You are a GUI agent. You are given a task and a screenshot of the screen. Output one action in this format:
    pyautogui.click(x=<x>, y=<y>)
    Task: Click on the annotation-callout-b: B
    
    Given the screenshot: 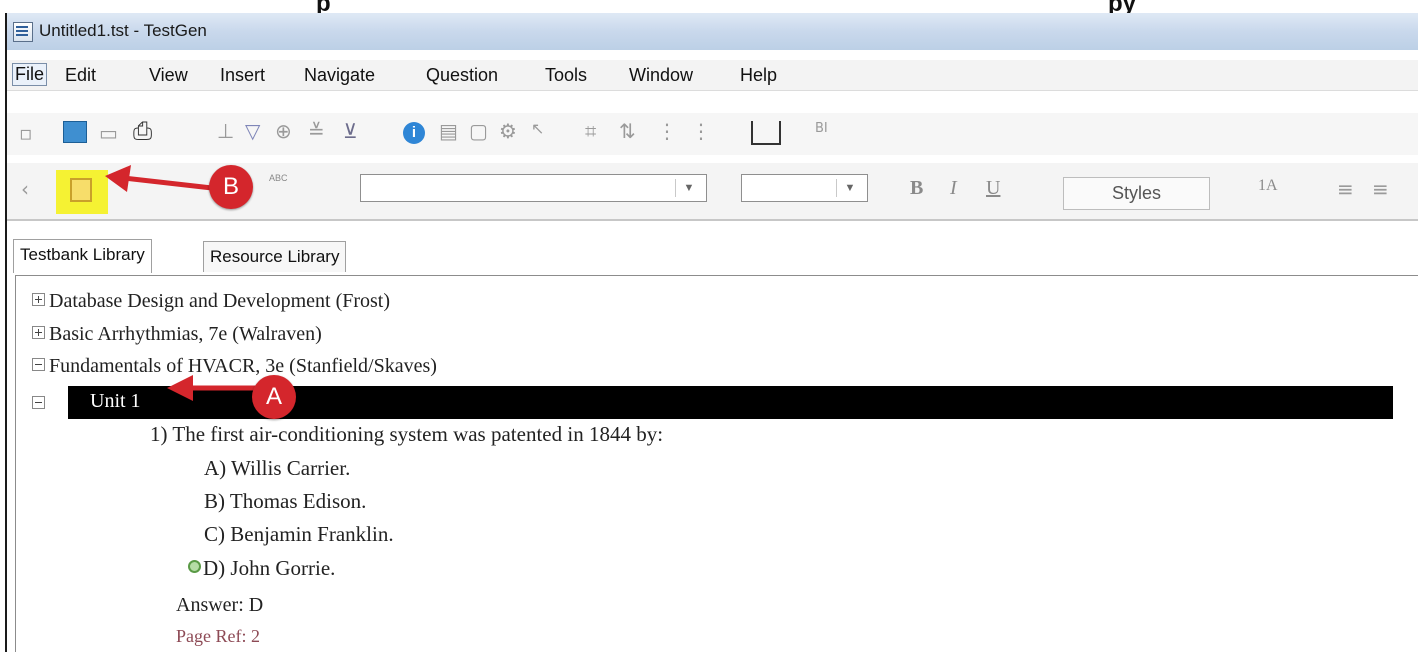 What is the action you would take?
    pyautogui.click(x=231, y=187)
    